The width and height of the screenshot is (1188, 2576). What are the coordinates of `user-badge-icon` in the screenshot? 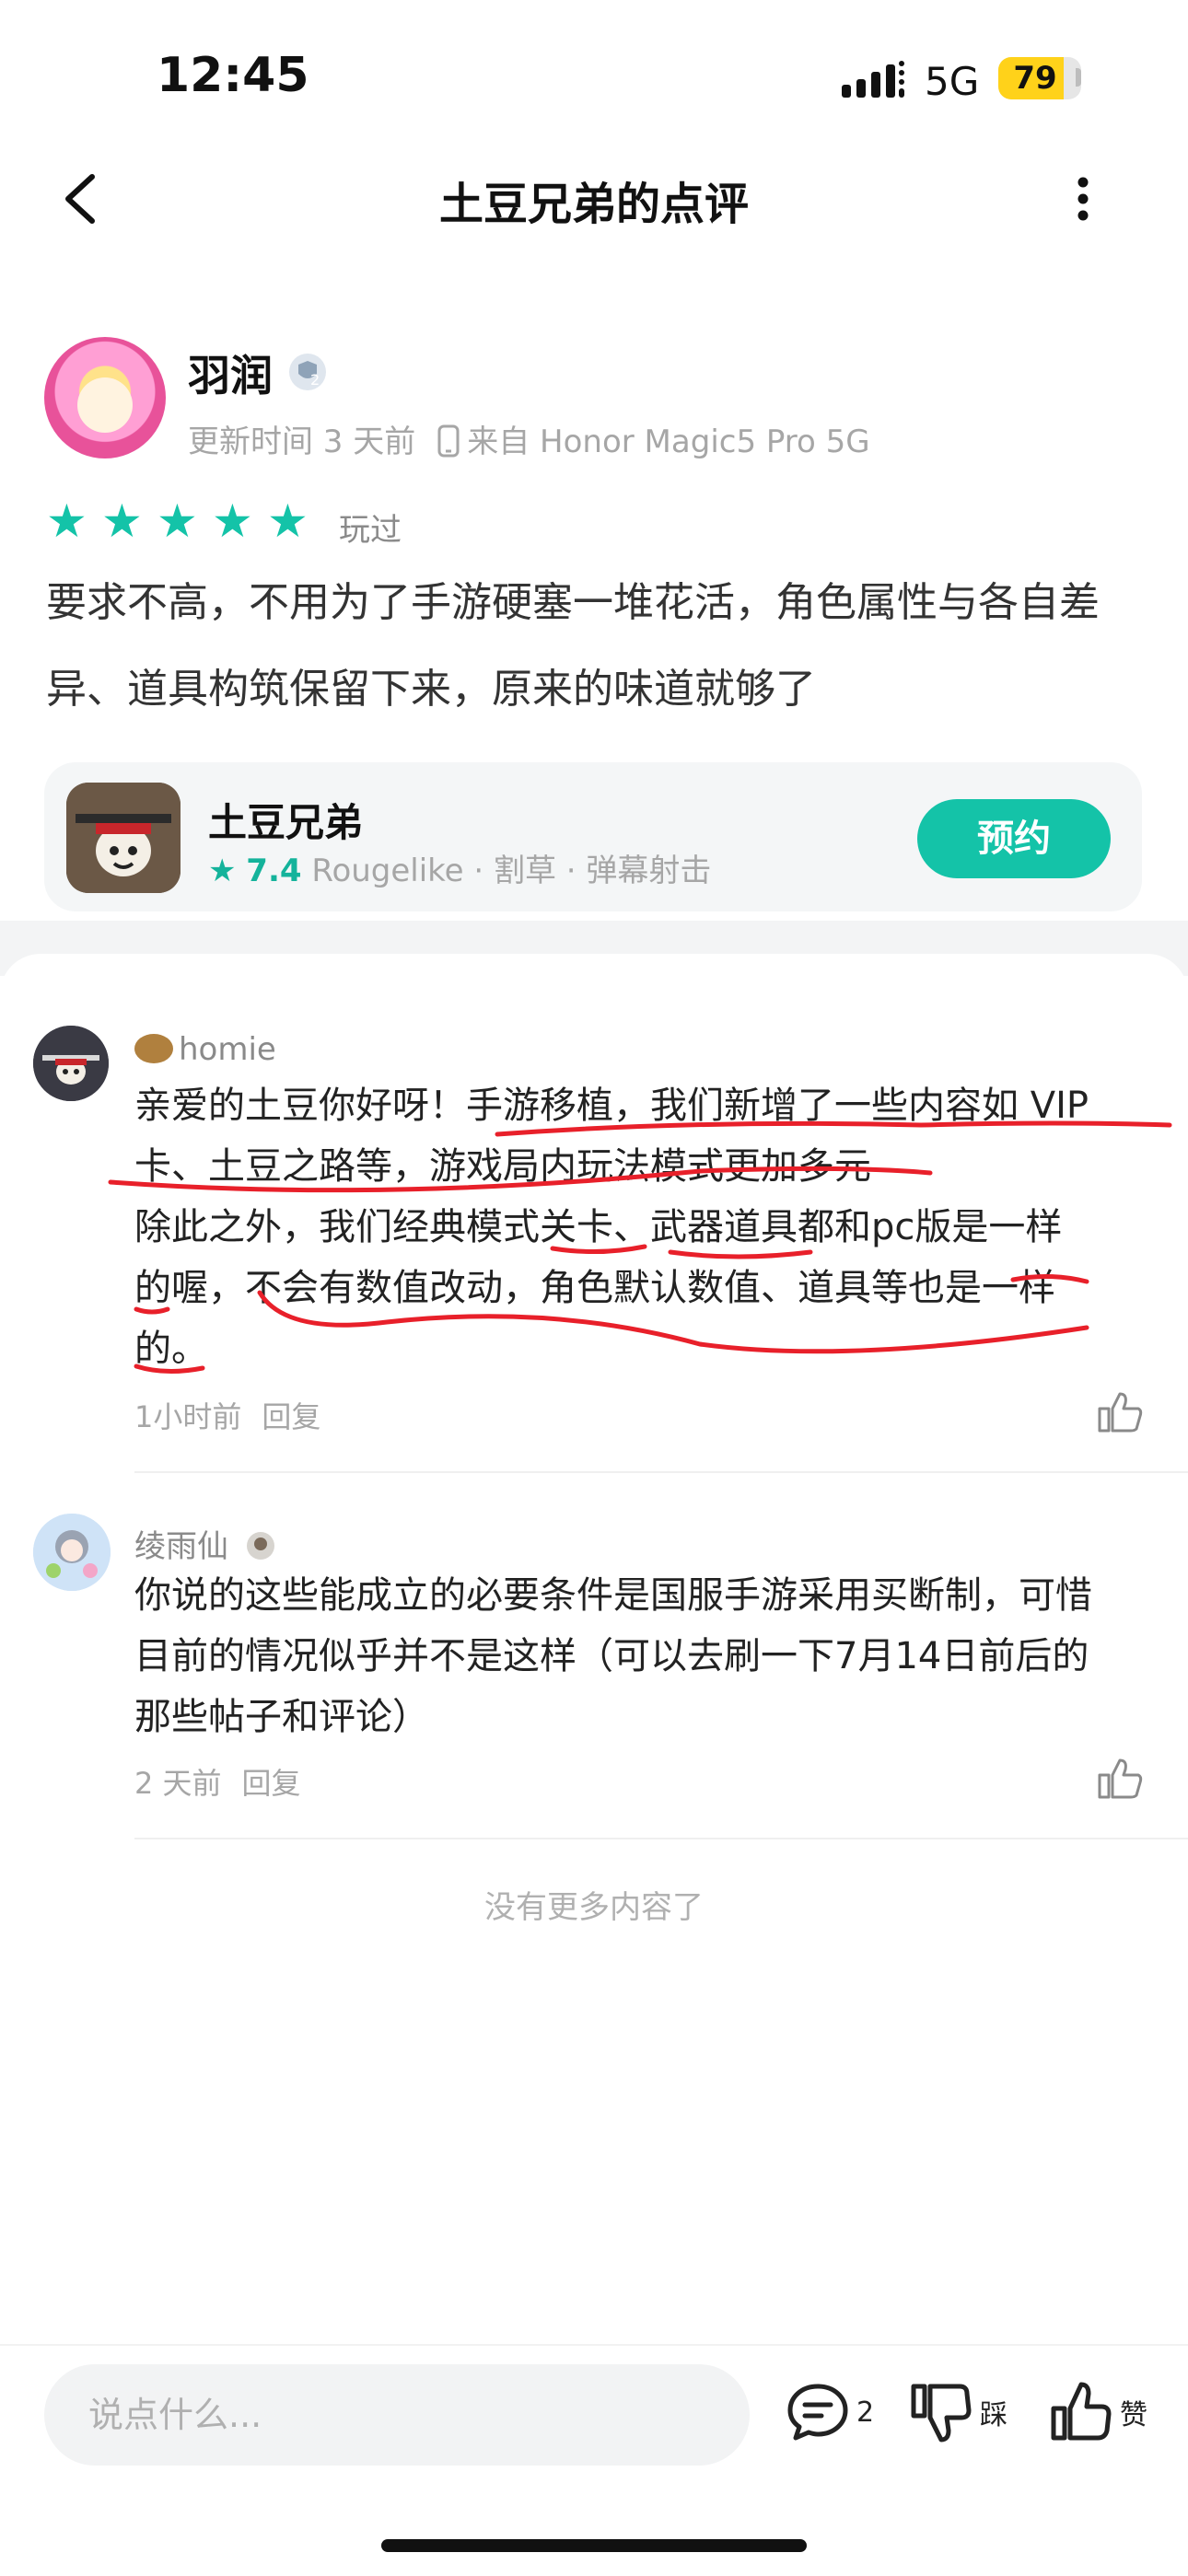 It's located at (260, 1546).